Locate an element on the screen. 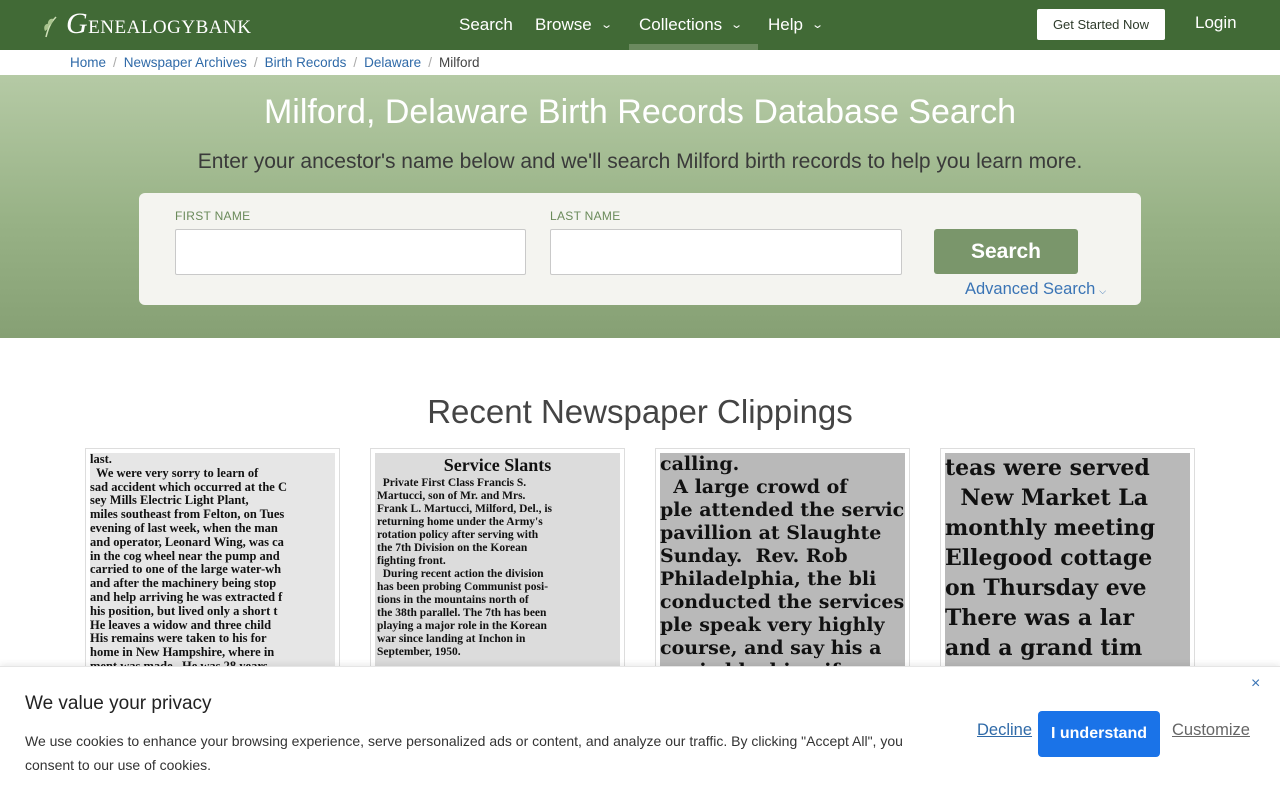 This screenshot has height=800, width=1280. nav-search-label: Search is located at coordinates (486, 24).